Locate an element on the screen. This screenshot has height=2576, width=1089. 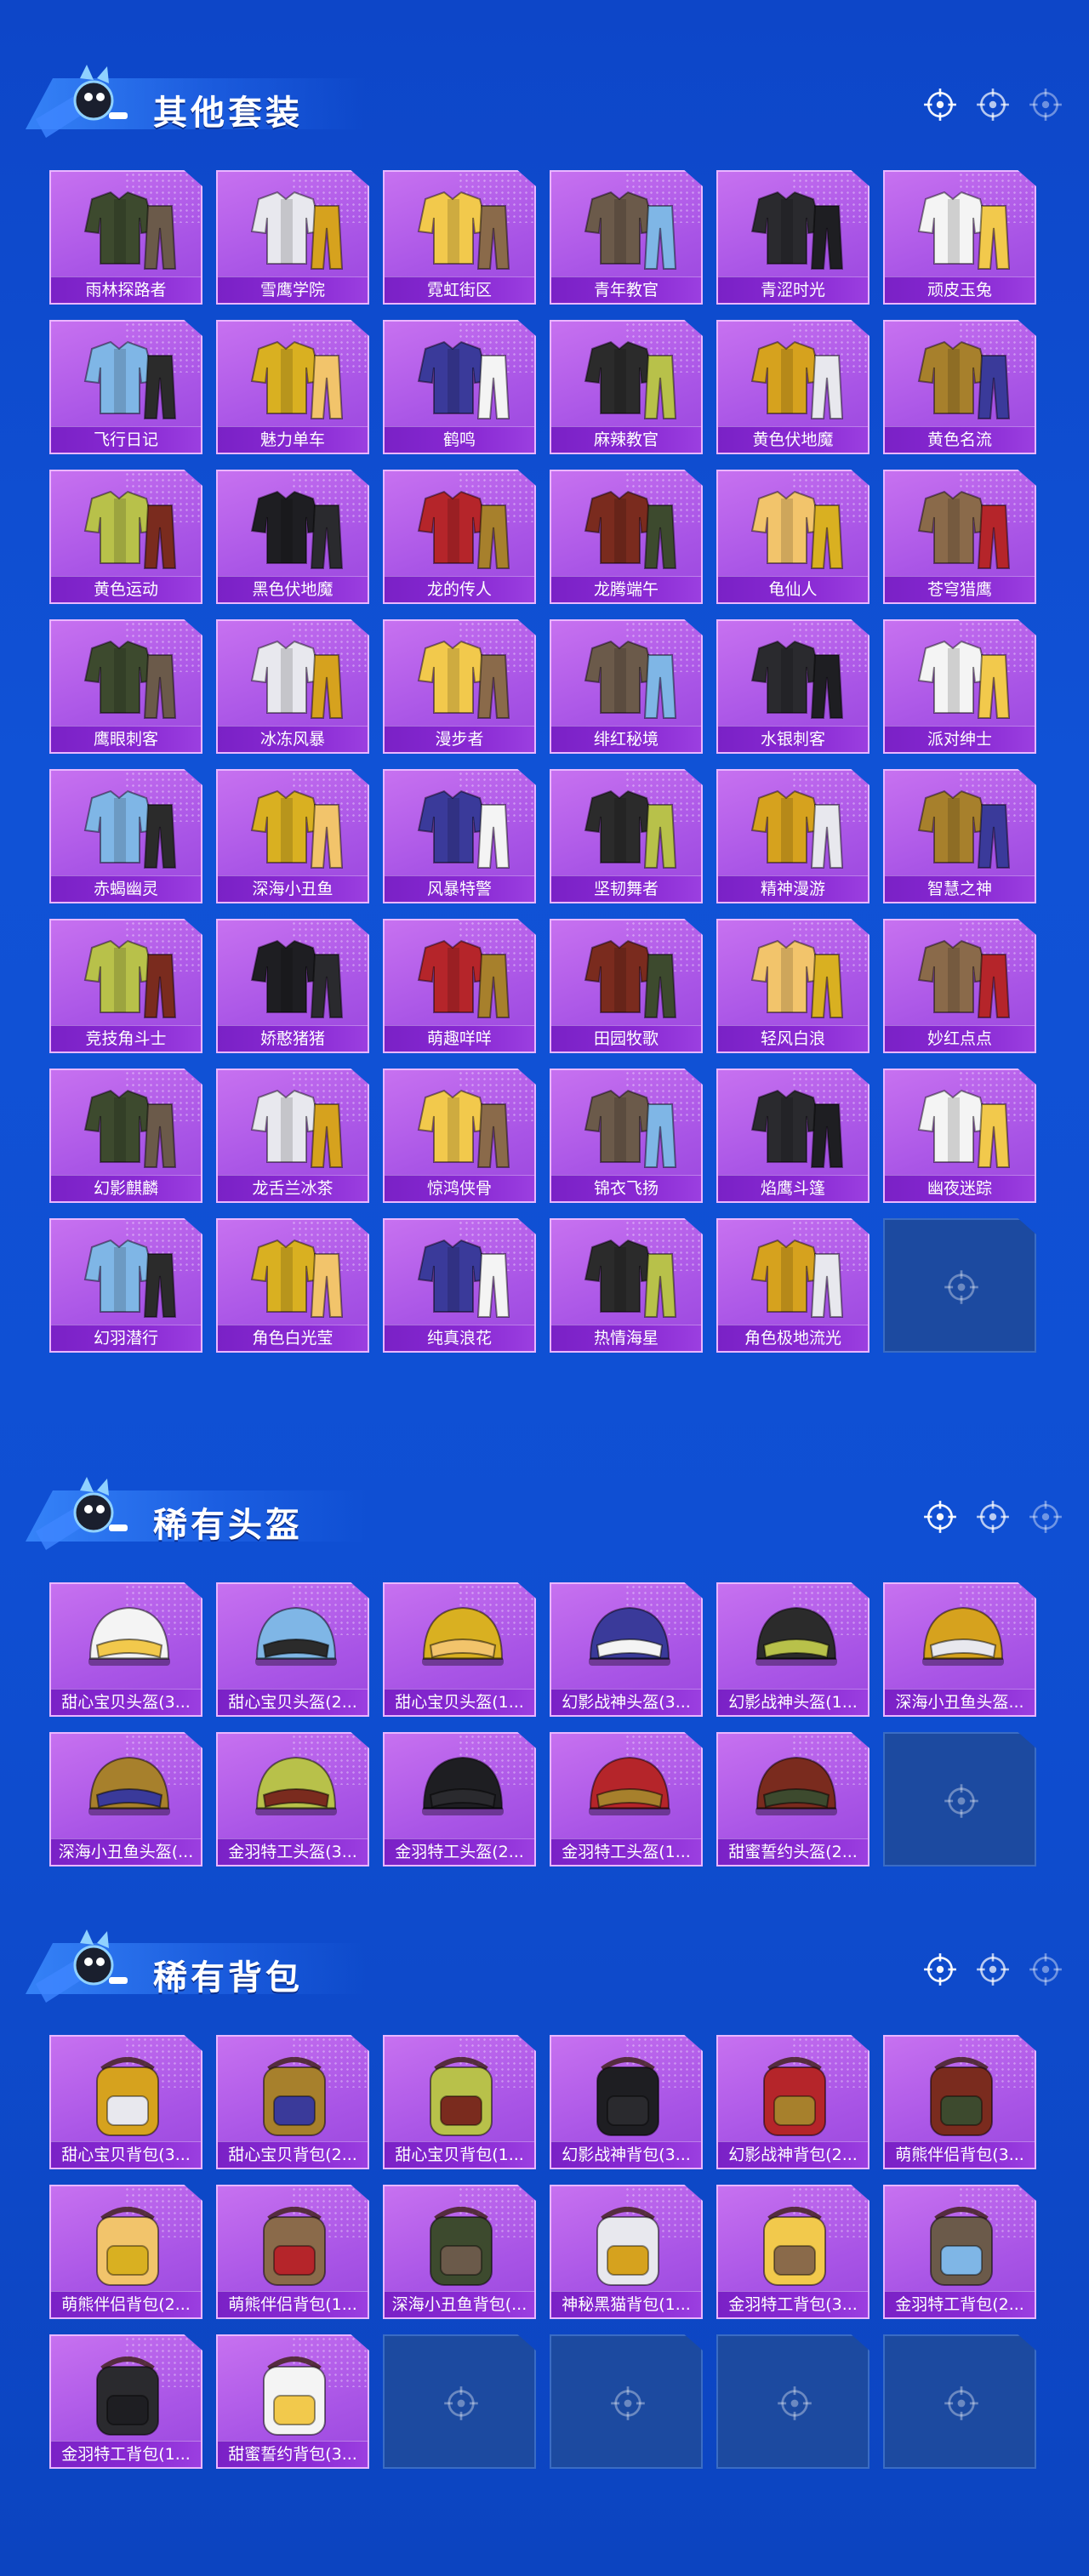
item-card: 田园牧歌 is located at coordinates (626, 986).